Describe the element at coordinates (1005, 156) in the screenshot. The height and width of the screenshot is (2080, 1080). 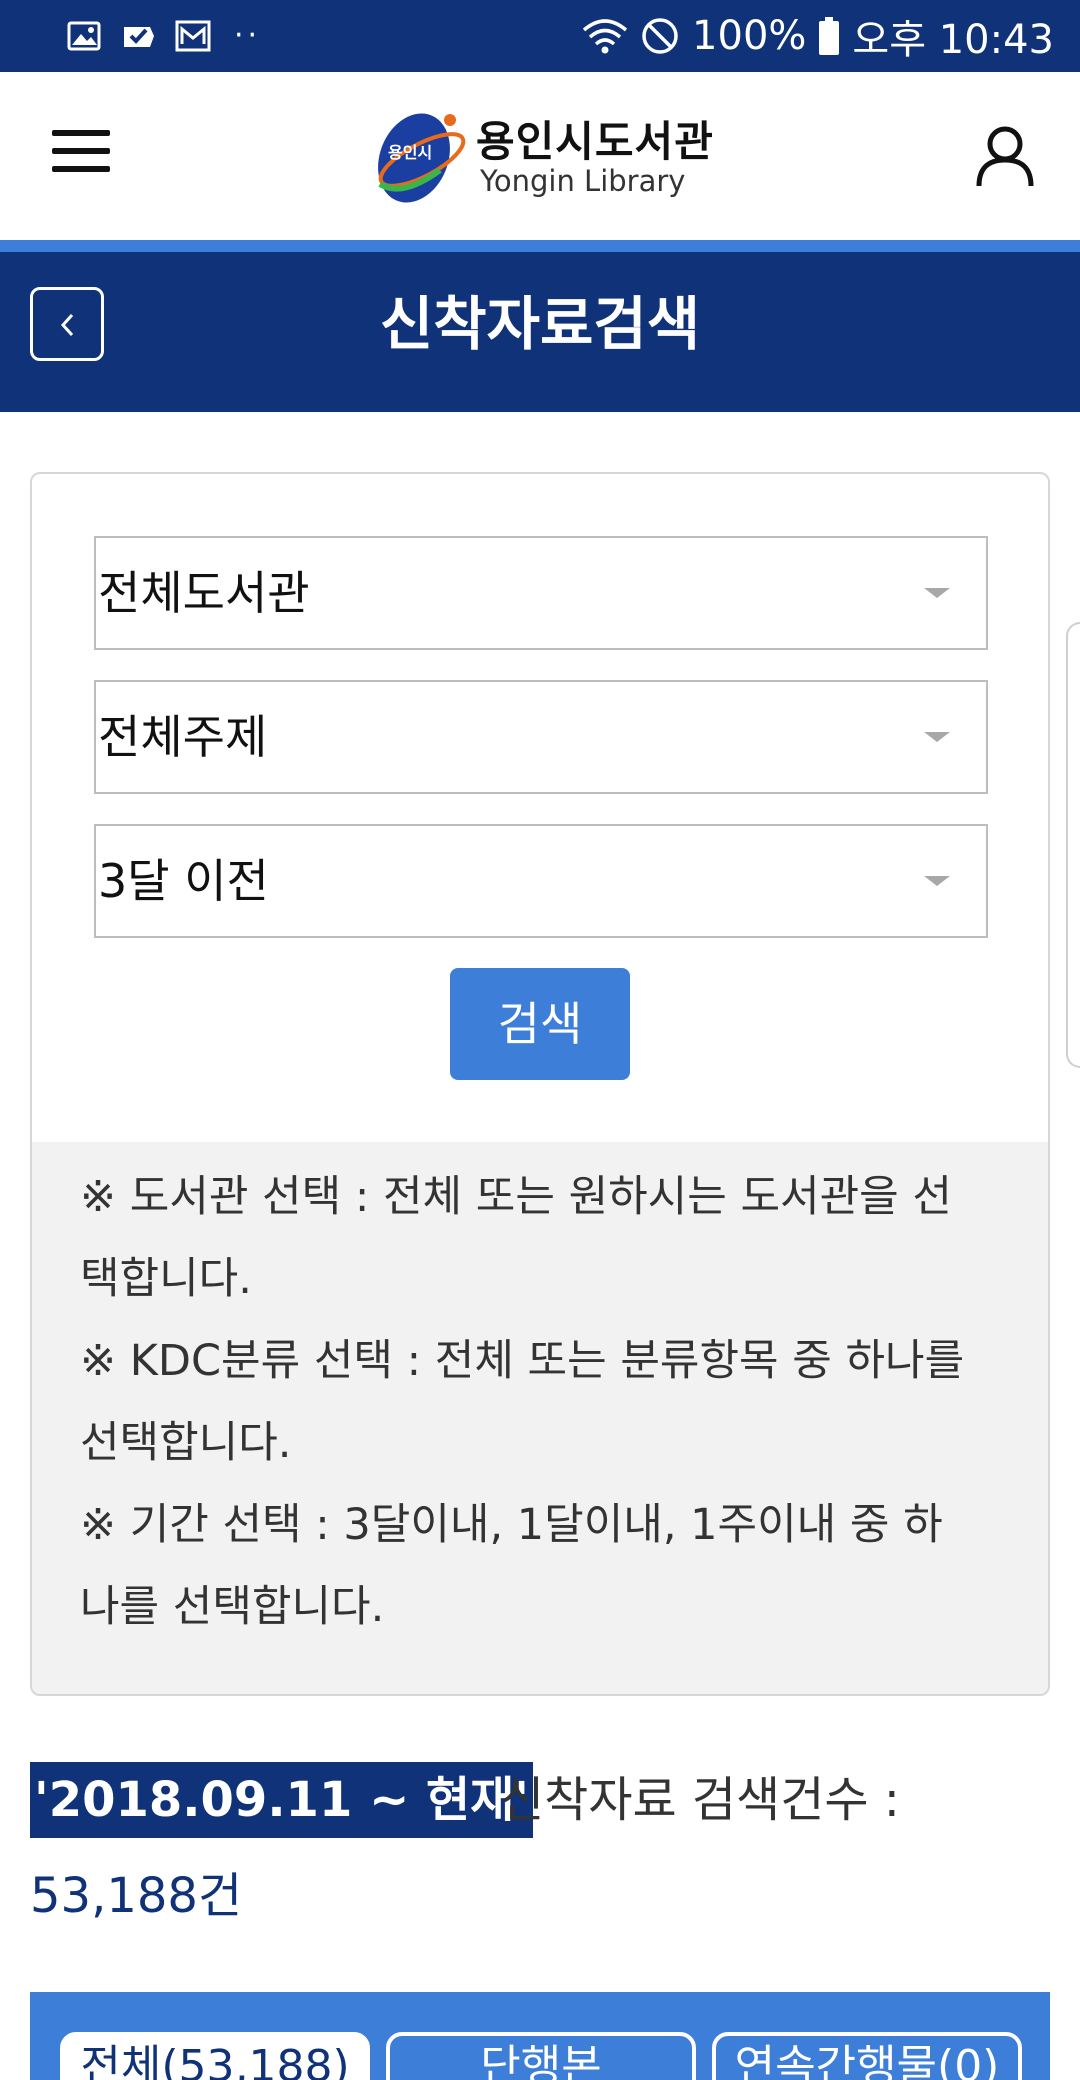
I see `user-icon` at that location.